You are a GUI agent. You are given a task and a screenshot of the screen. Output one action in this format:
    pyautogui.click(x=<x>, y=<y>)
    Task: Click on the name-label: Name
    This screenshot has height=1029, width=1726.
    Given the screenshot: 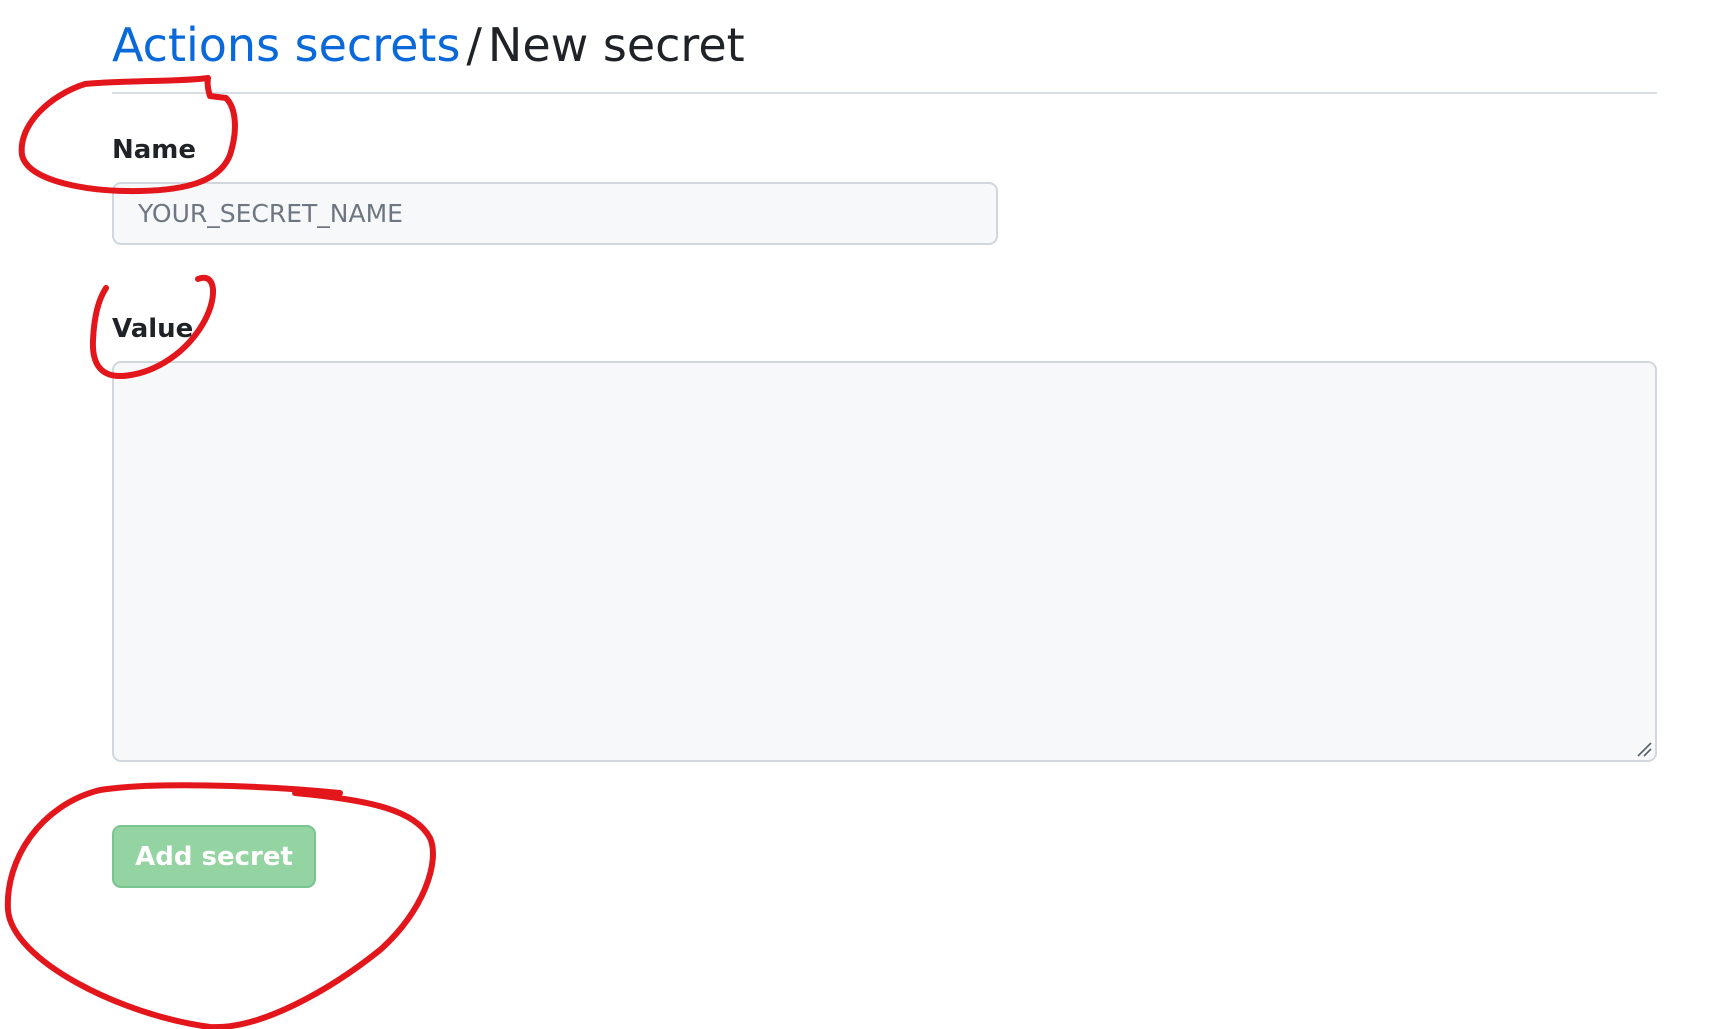 What is the action you would take?
    pyautogui.click(x=154, y=150)
    